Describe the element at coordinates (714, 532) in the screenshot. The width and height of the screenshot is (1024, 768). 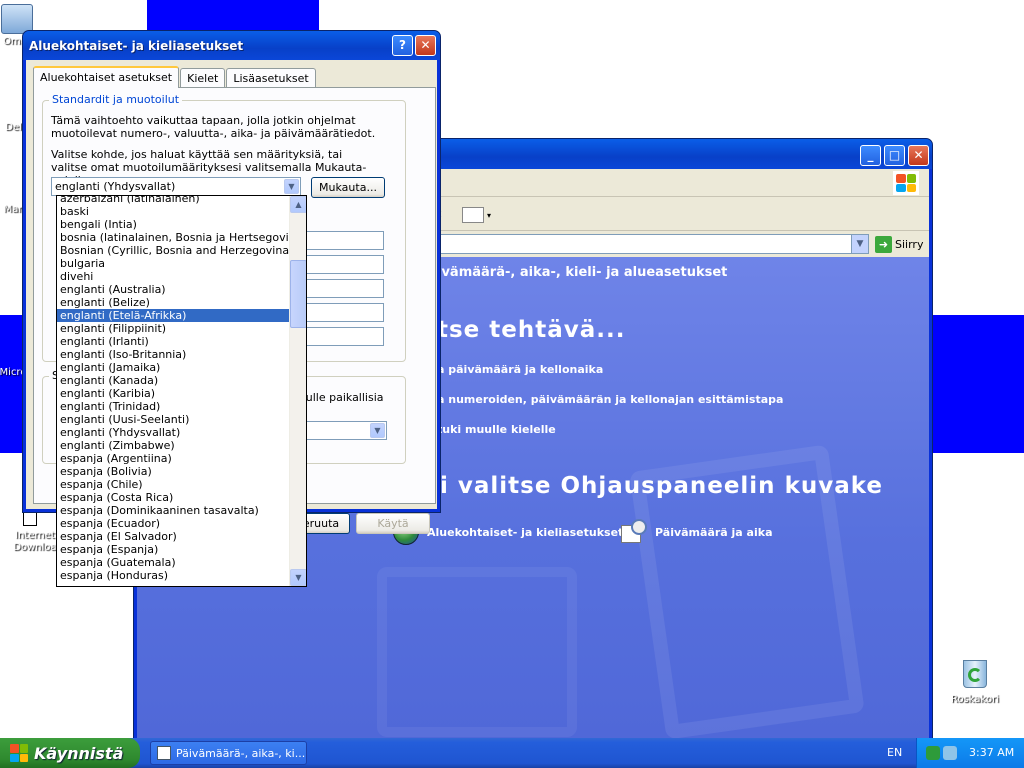
I see `date-time-label: Päivämäärä ja aika` at that location.